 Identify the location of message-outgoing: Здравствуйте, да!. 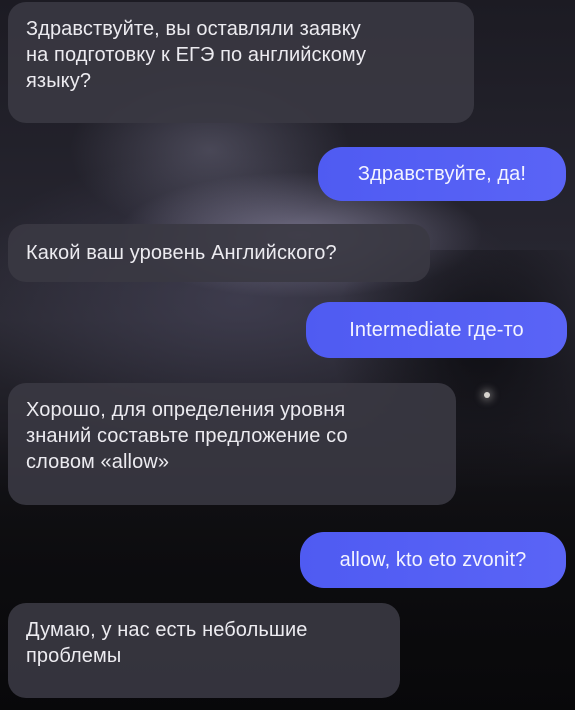
(442, 174).